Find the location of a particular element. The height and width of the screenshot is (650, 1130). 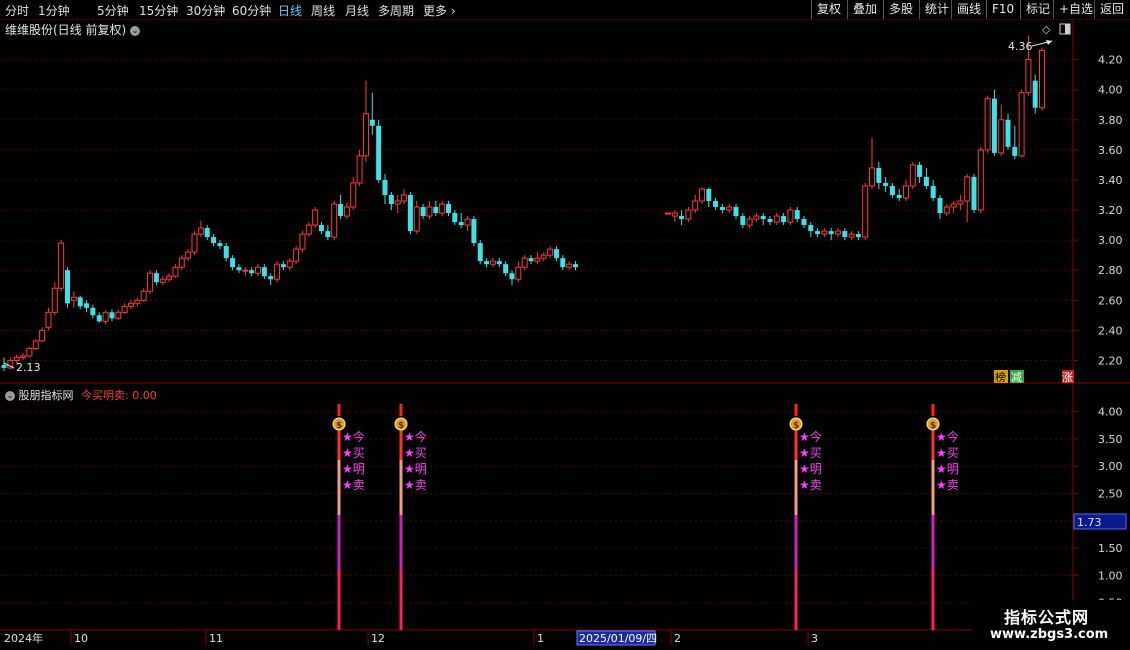

price-tick-label: 3.40 is located at coordinates (1110, 180).